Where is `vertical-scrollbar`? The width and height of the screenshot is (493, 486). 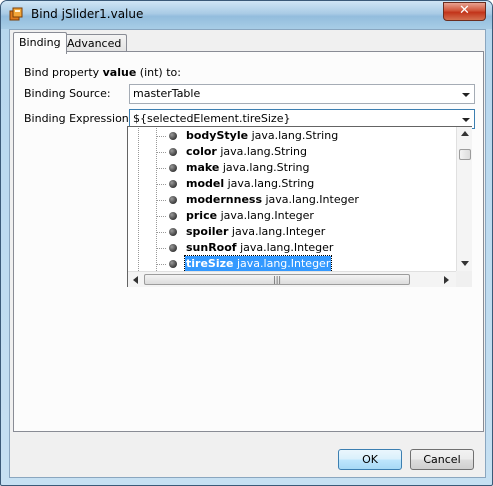
vertical-scrollbar is located at coordinates (464, 199).